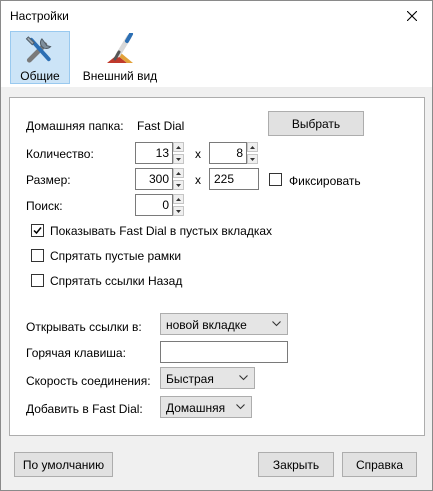 This screenshot has height=491, width=433. I want to click on add-to-value: Домашняя, so click(196, 408).